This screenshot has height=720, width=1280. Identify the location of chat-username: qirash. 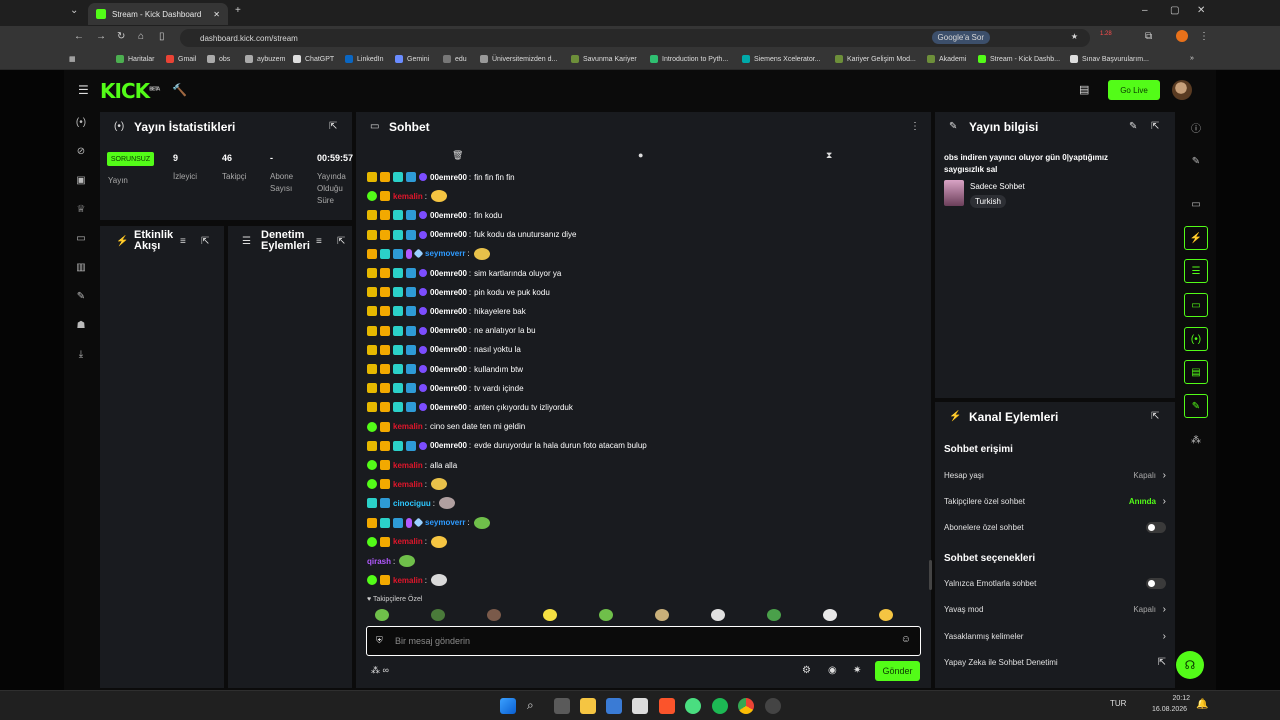
(379, 561).